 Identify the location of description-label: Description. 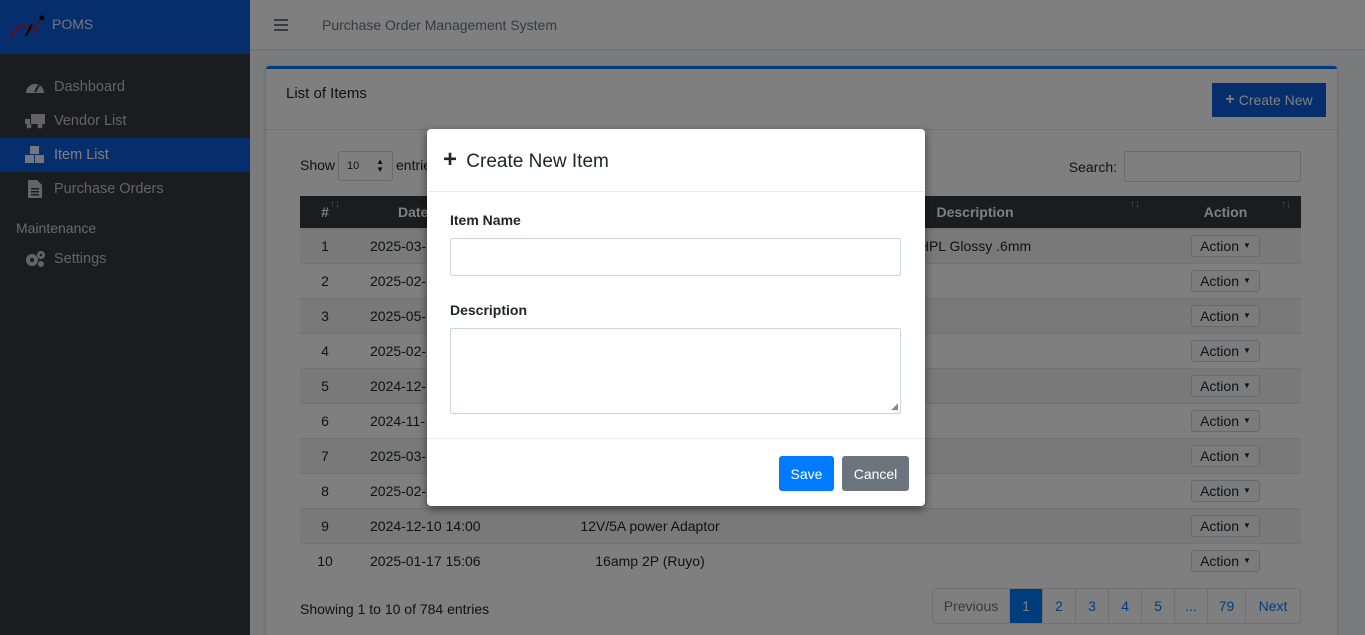
(489, 310).